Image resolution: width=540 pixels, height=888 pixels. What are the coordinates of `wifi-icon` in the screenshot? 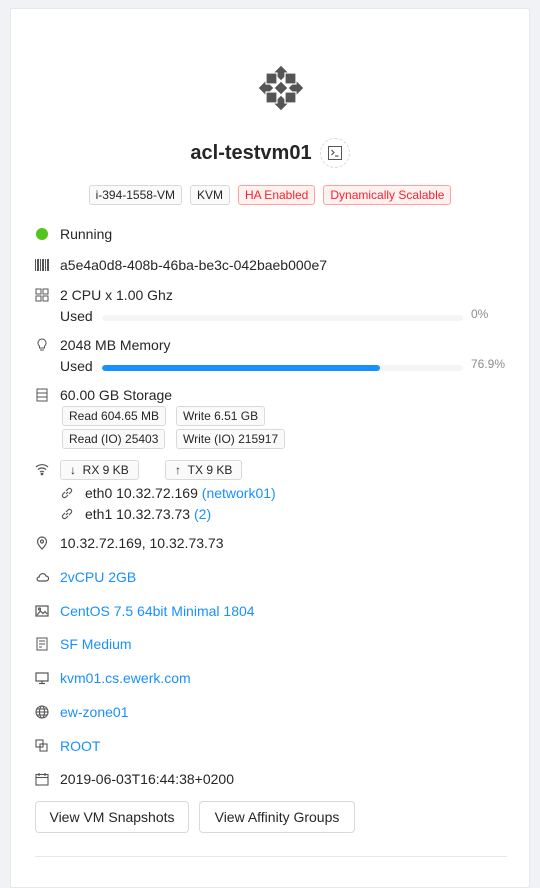 It's located at (42, 469).